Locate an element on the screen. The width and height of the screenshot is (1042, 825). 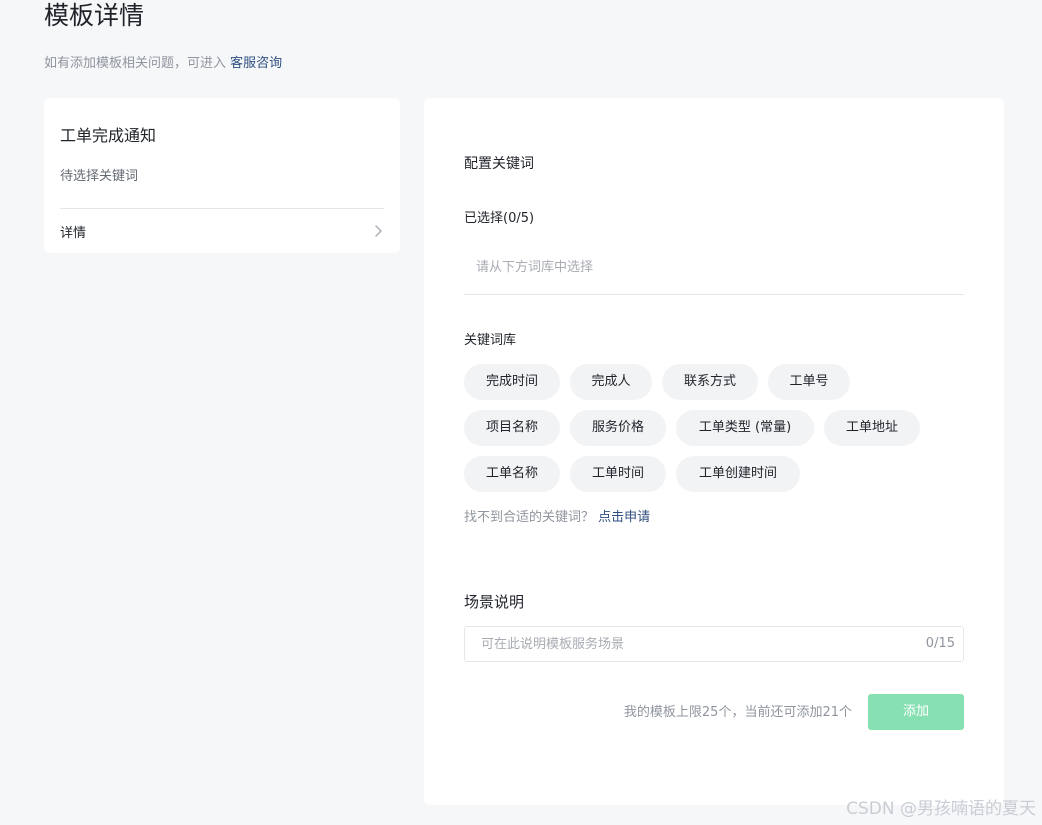
scene-title: 场景说明 is located at coordinates (494, 602).